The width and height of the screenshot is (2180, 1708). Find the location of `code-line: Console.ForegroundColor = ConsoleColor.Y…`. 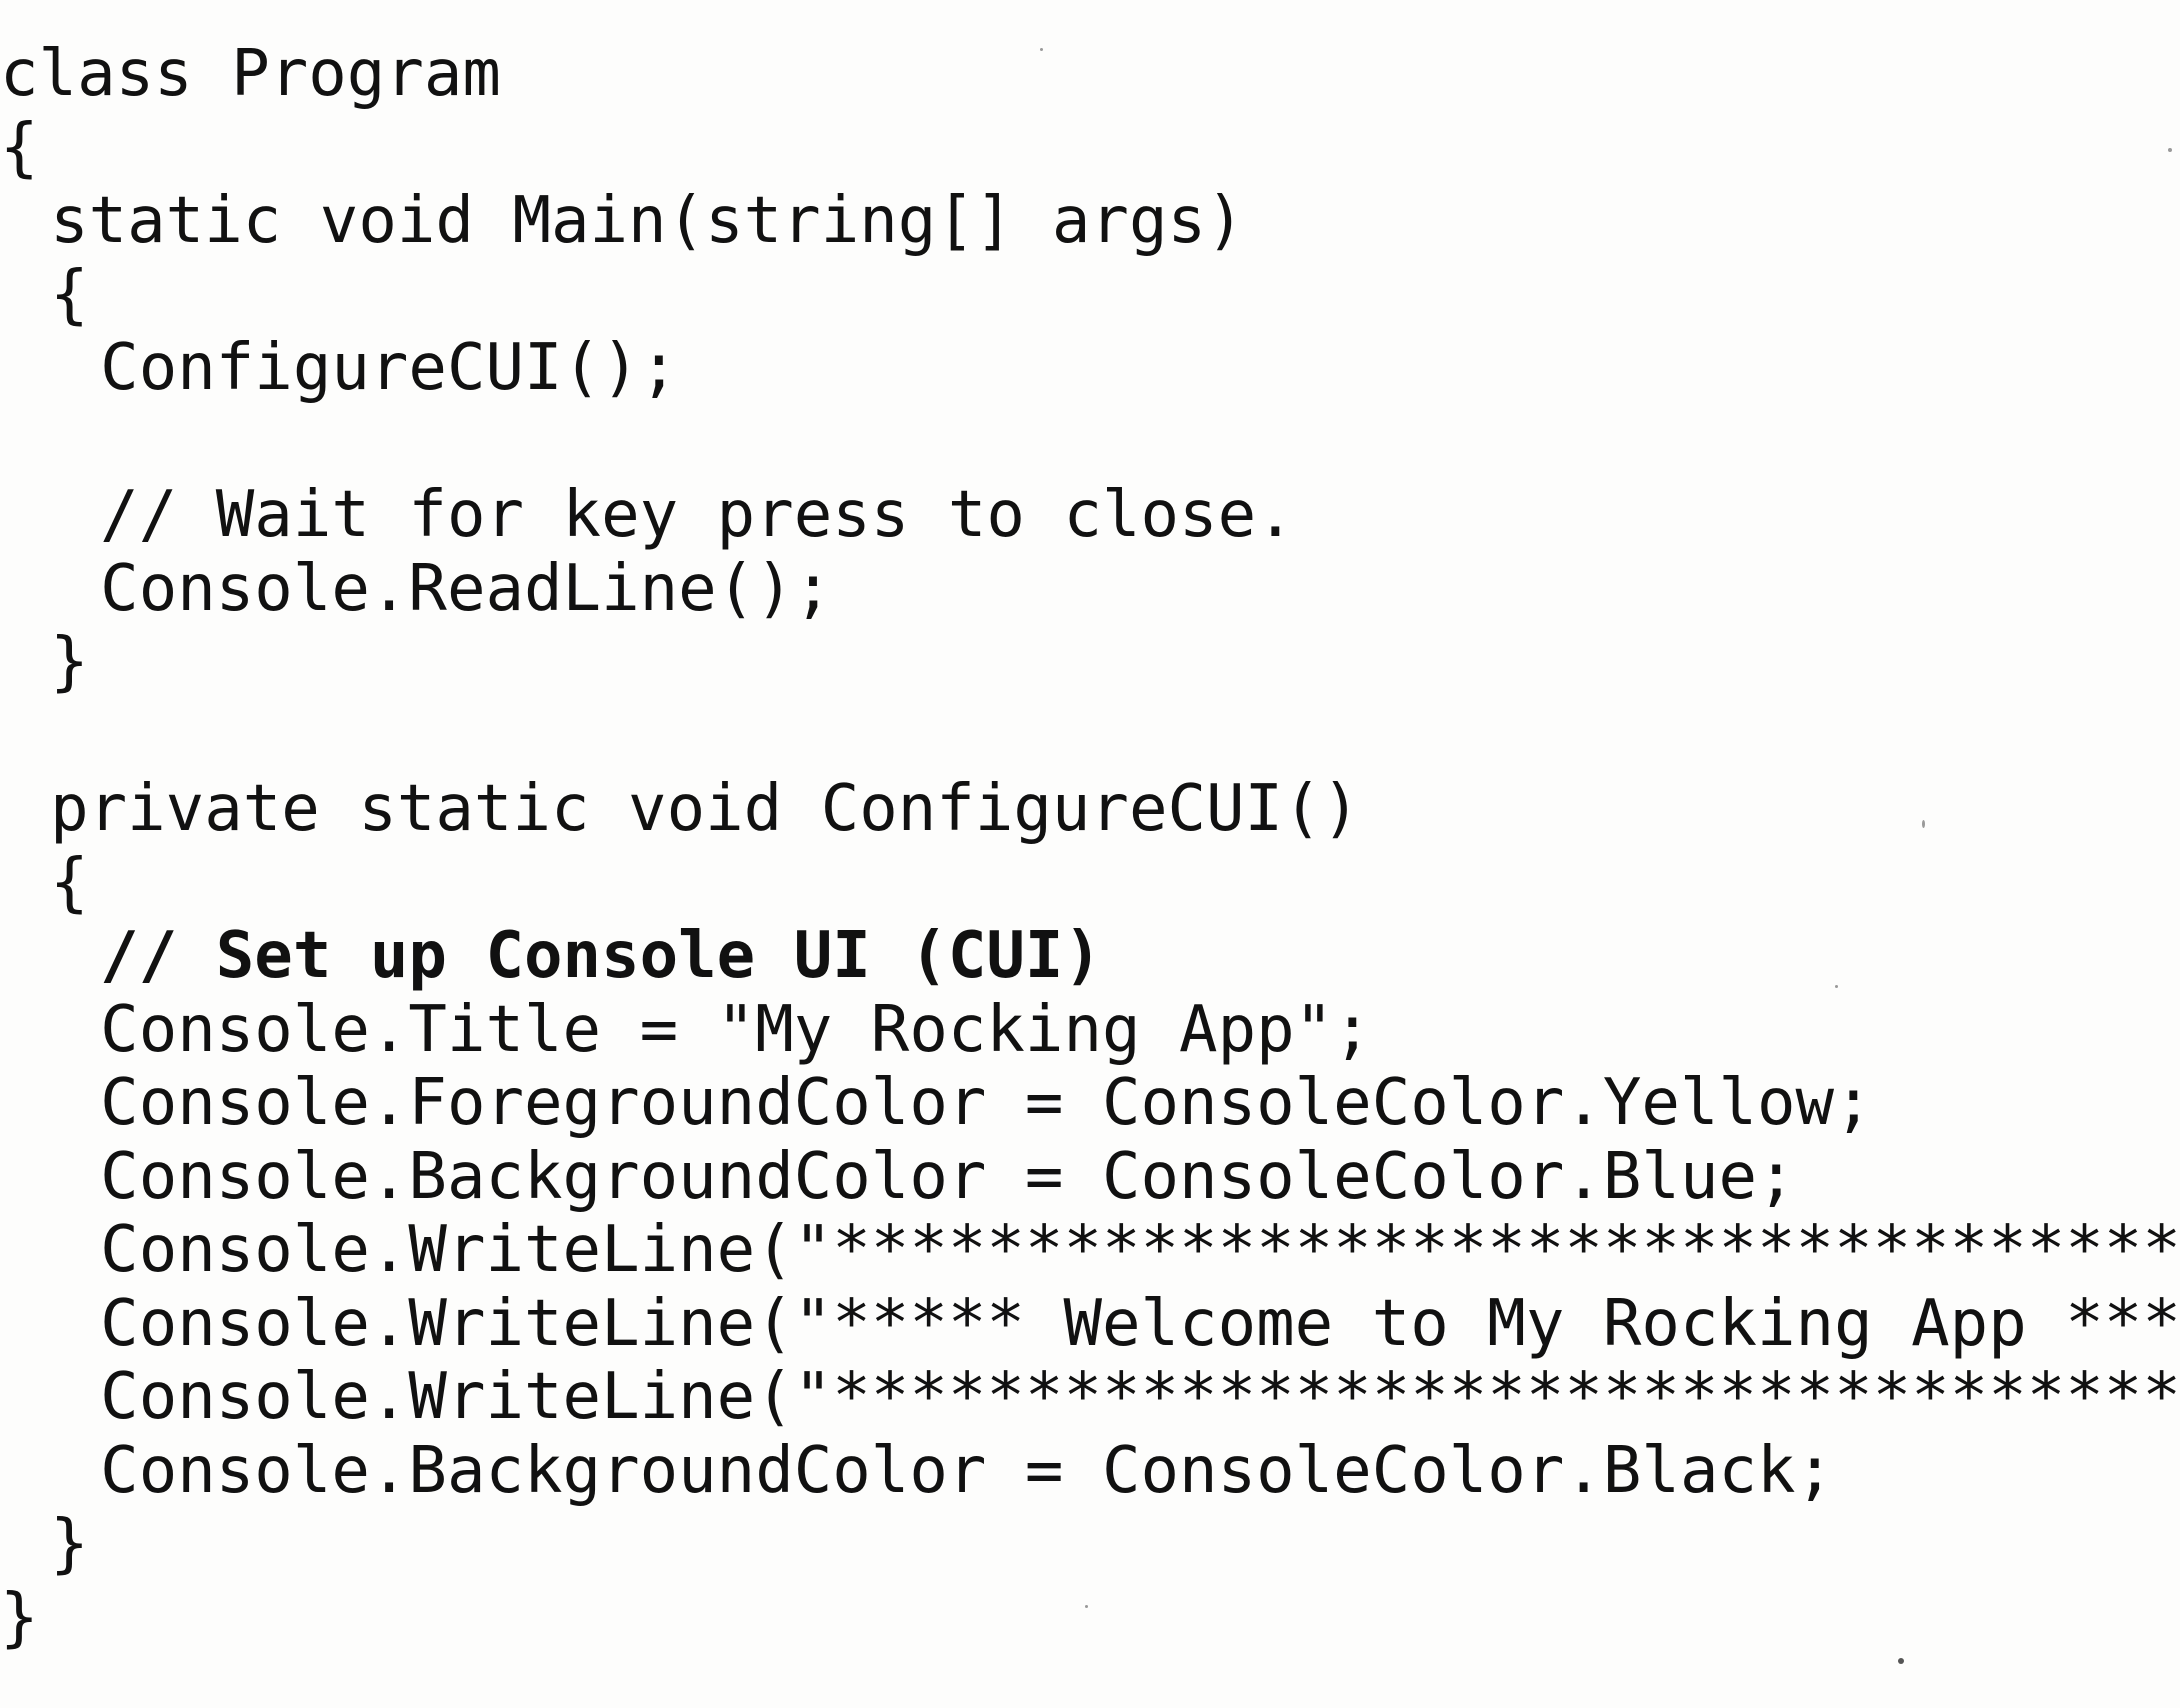

code-line: Console.ForegroundColor = ConsoleColor.Y… is located at coordinates (986, 1103).